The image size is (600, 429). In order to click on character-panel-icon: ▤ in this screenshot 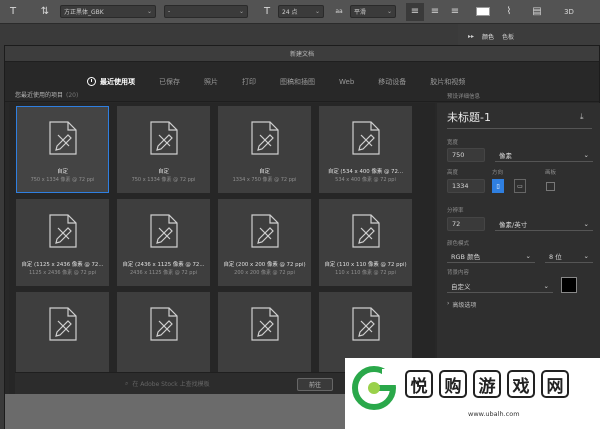, I will do `click(537, 12)`.